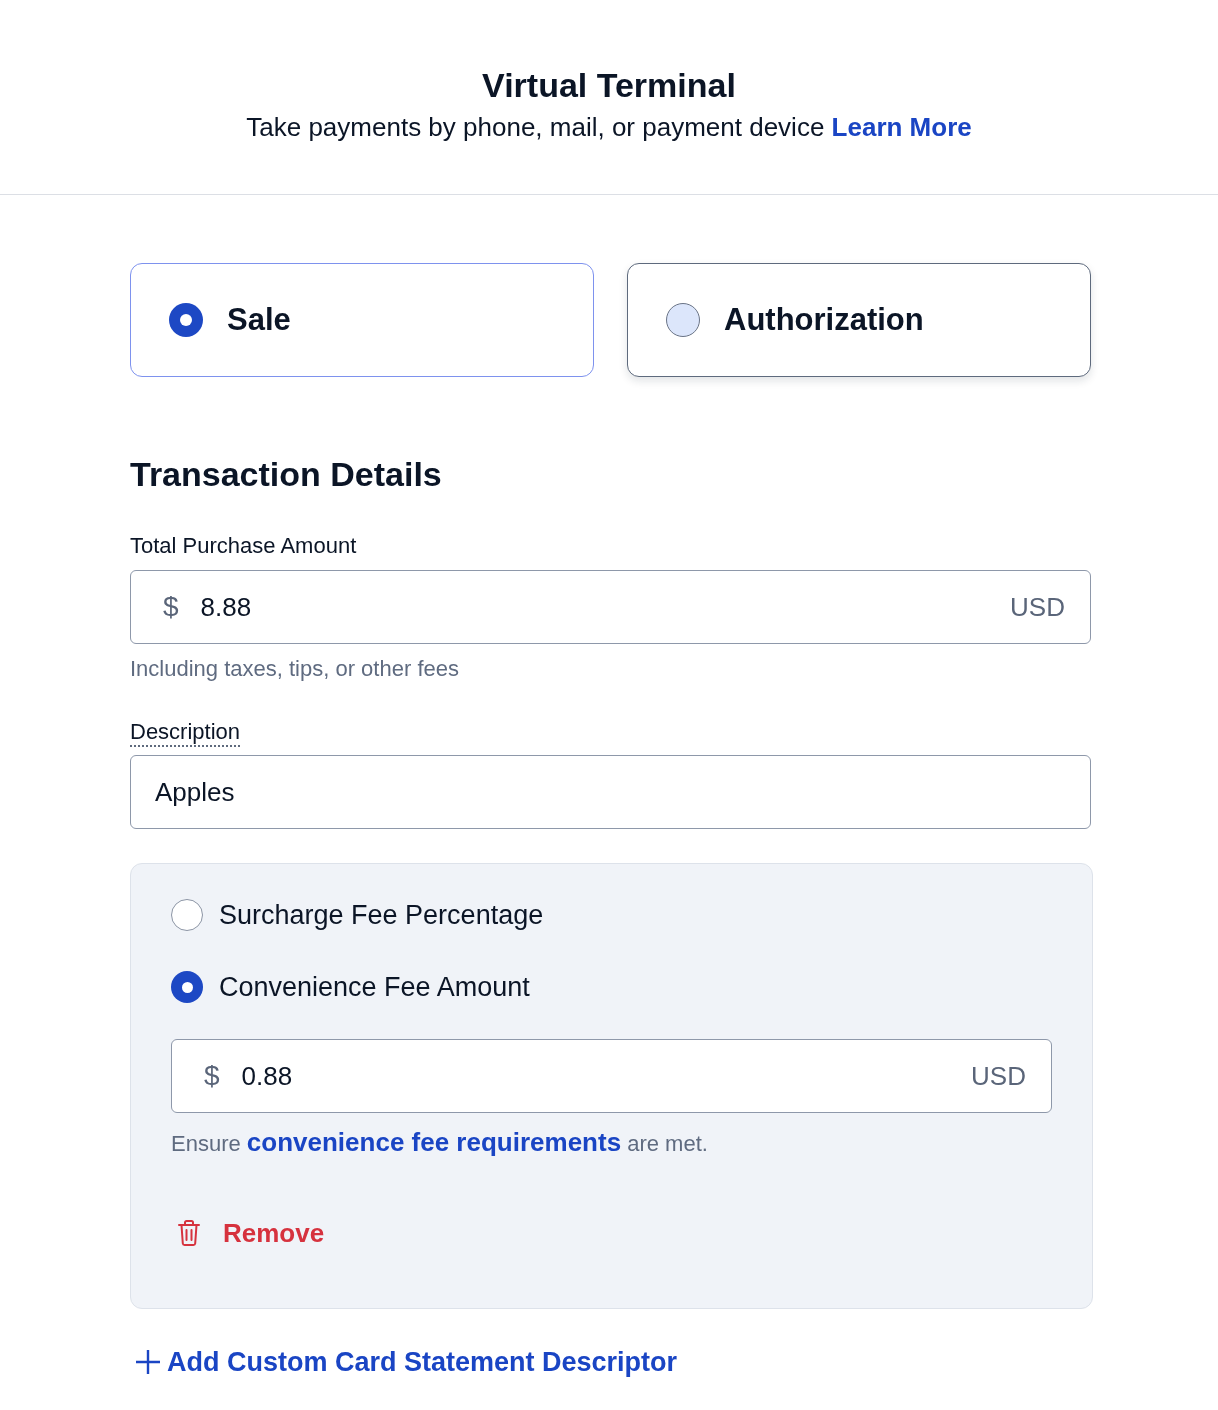  I want to click on add-descriptor-link: Add Custom Card Statement Descriptor, so click(404, 1362).